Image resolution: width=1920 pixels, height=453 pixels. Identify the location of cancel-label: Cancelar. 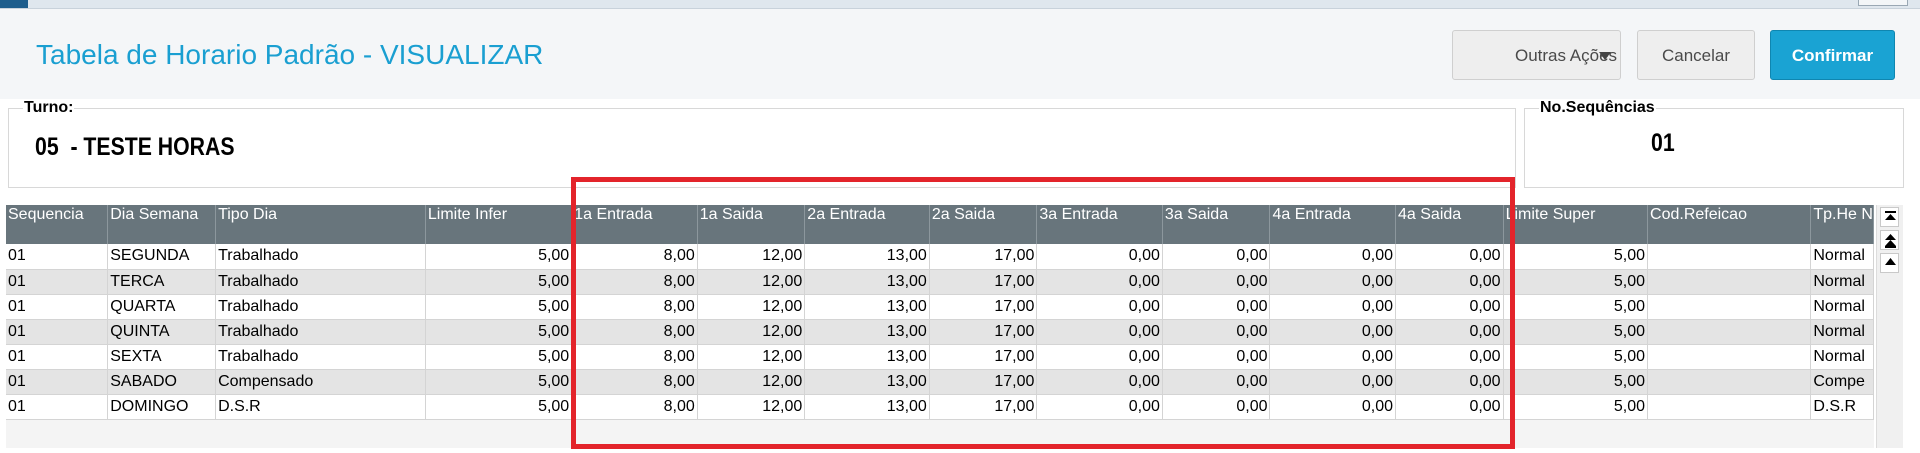
(1696, 55).